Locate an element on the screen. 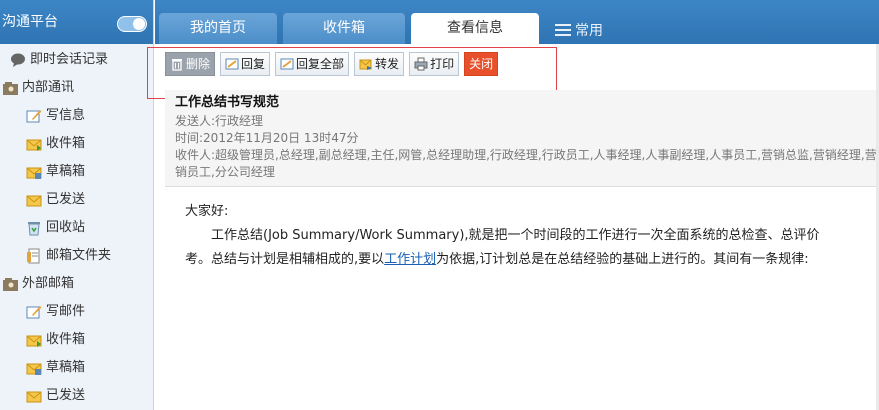 The image size is (879, 410). close-button: 关闭 is located at coordinates (481, 64).